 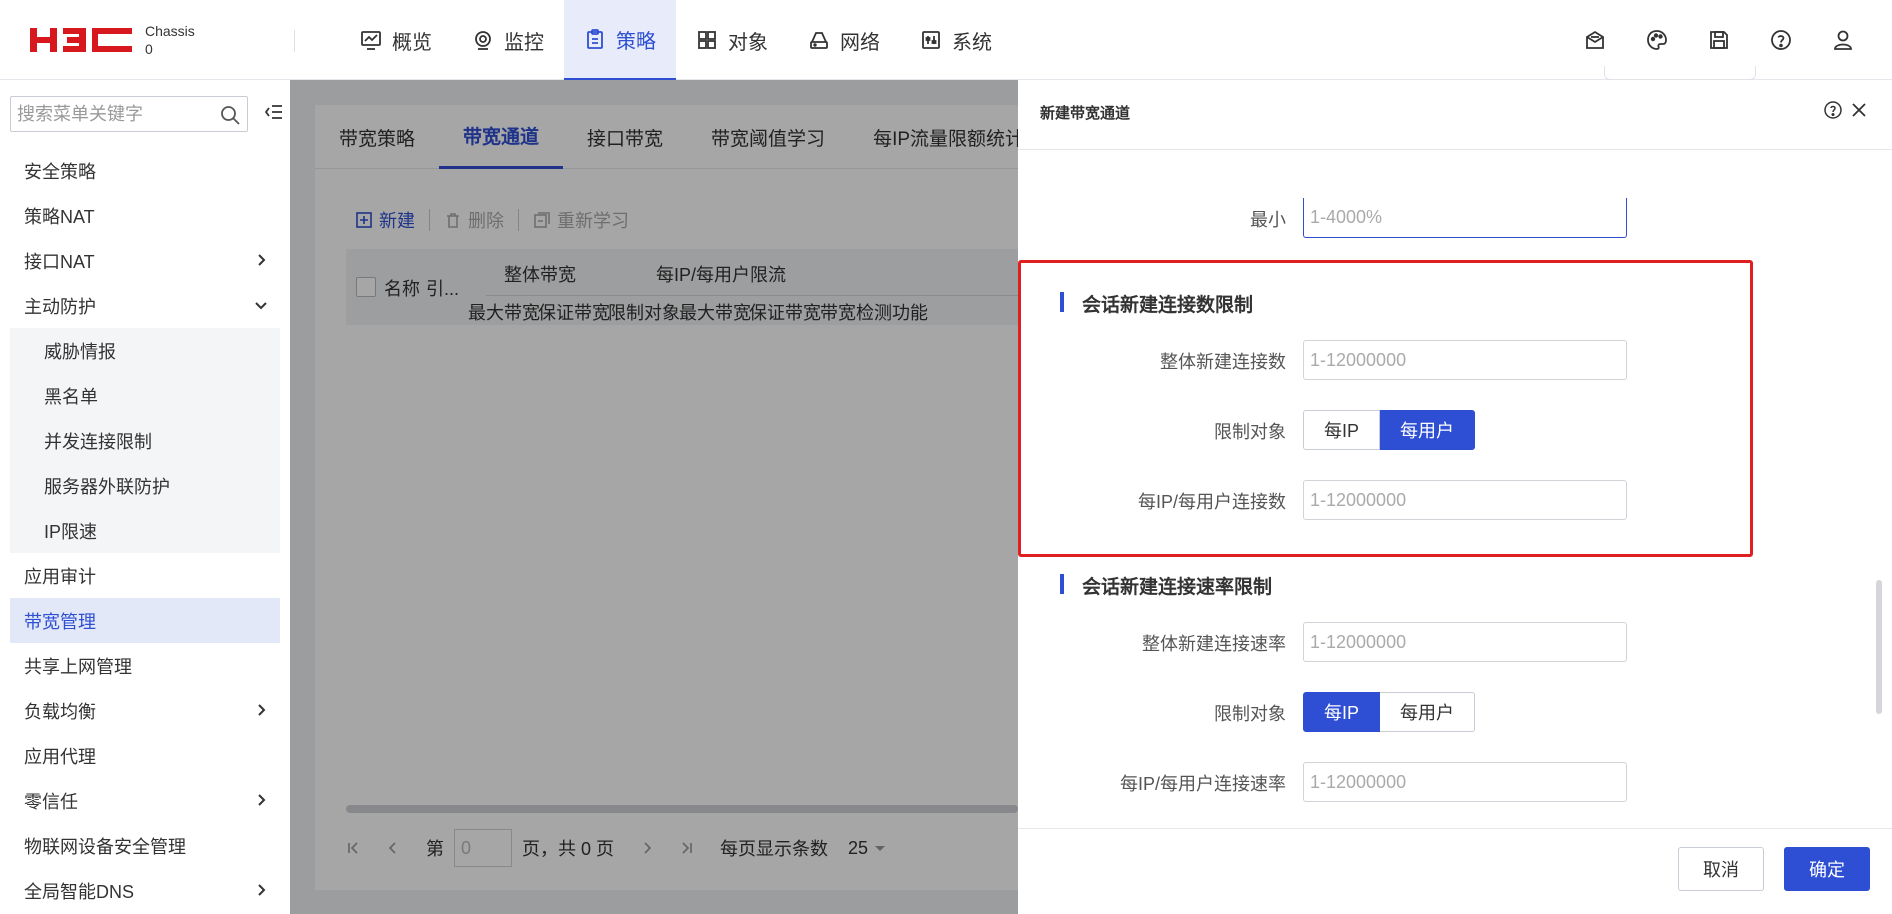 I want to click on min-input, so click(x=1465, y=218).